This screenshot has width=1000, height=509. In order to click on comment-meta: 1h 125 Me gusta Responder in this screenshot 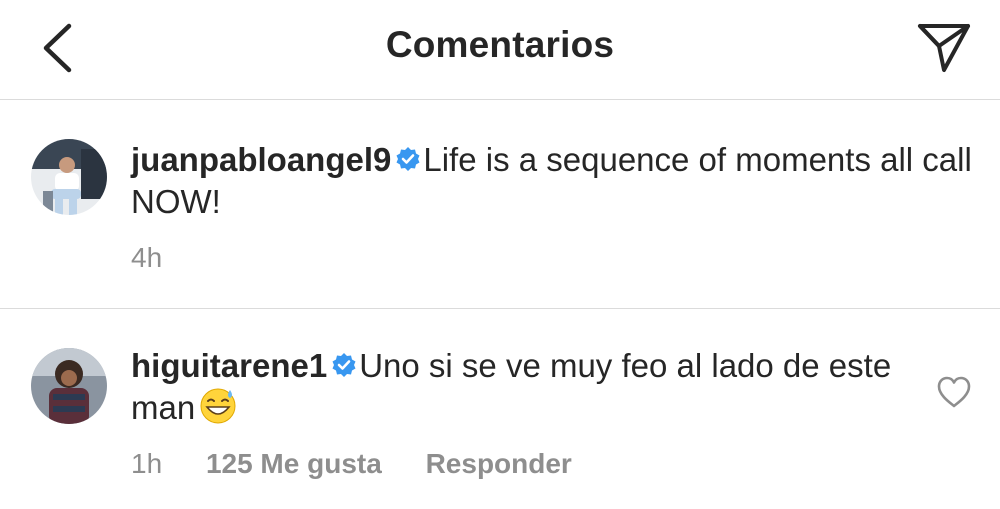, I will do `click(351, 464)`.